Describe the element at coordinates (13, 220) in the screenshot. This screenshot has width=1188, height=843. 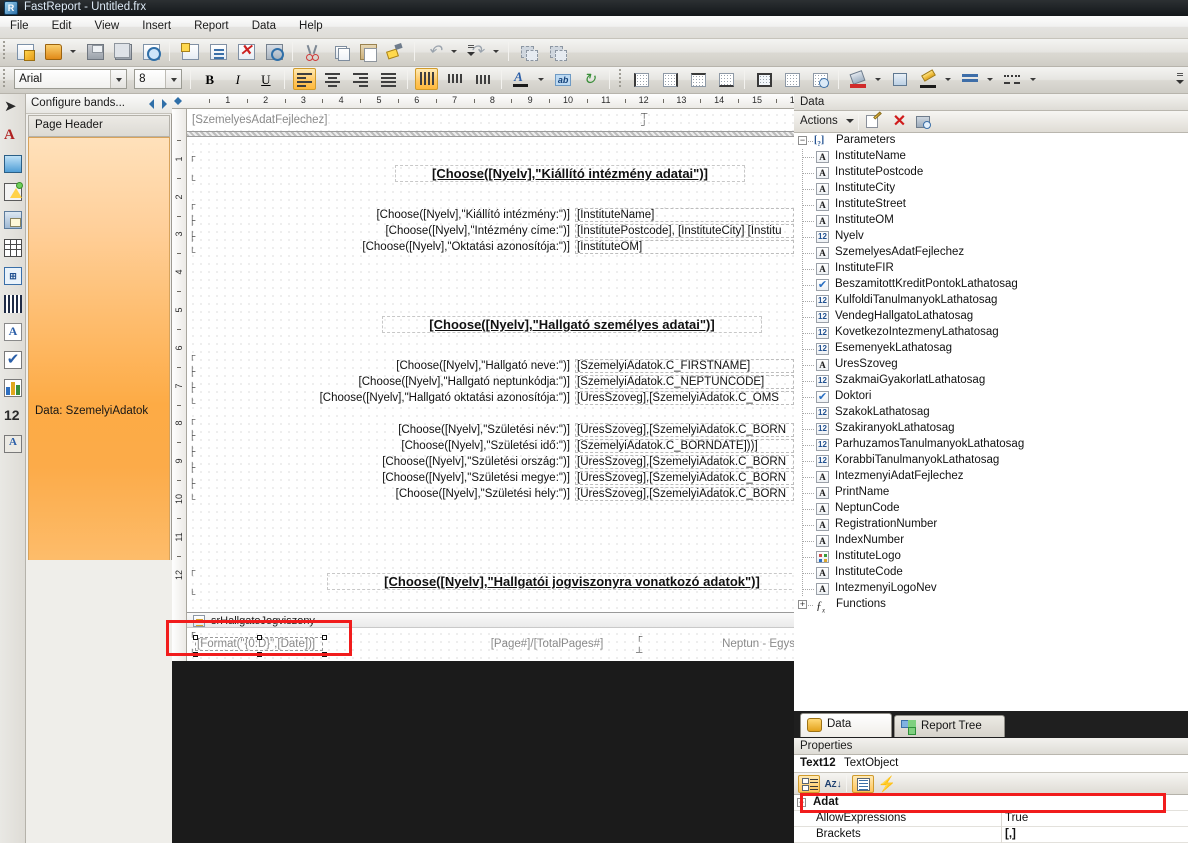
I see `subreport-icon` at that location.